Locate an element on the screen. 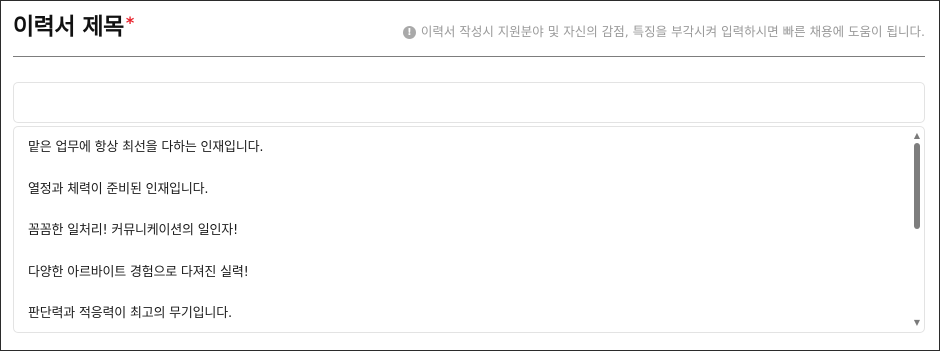 The height and width of the screenshot is (351, 940). scroll-up-arrow-icon: ▲ is located at coordinates (917, 136).